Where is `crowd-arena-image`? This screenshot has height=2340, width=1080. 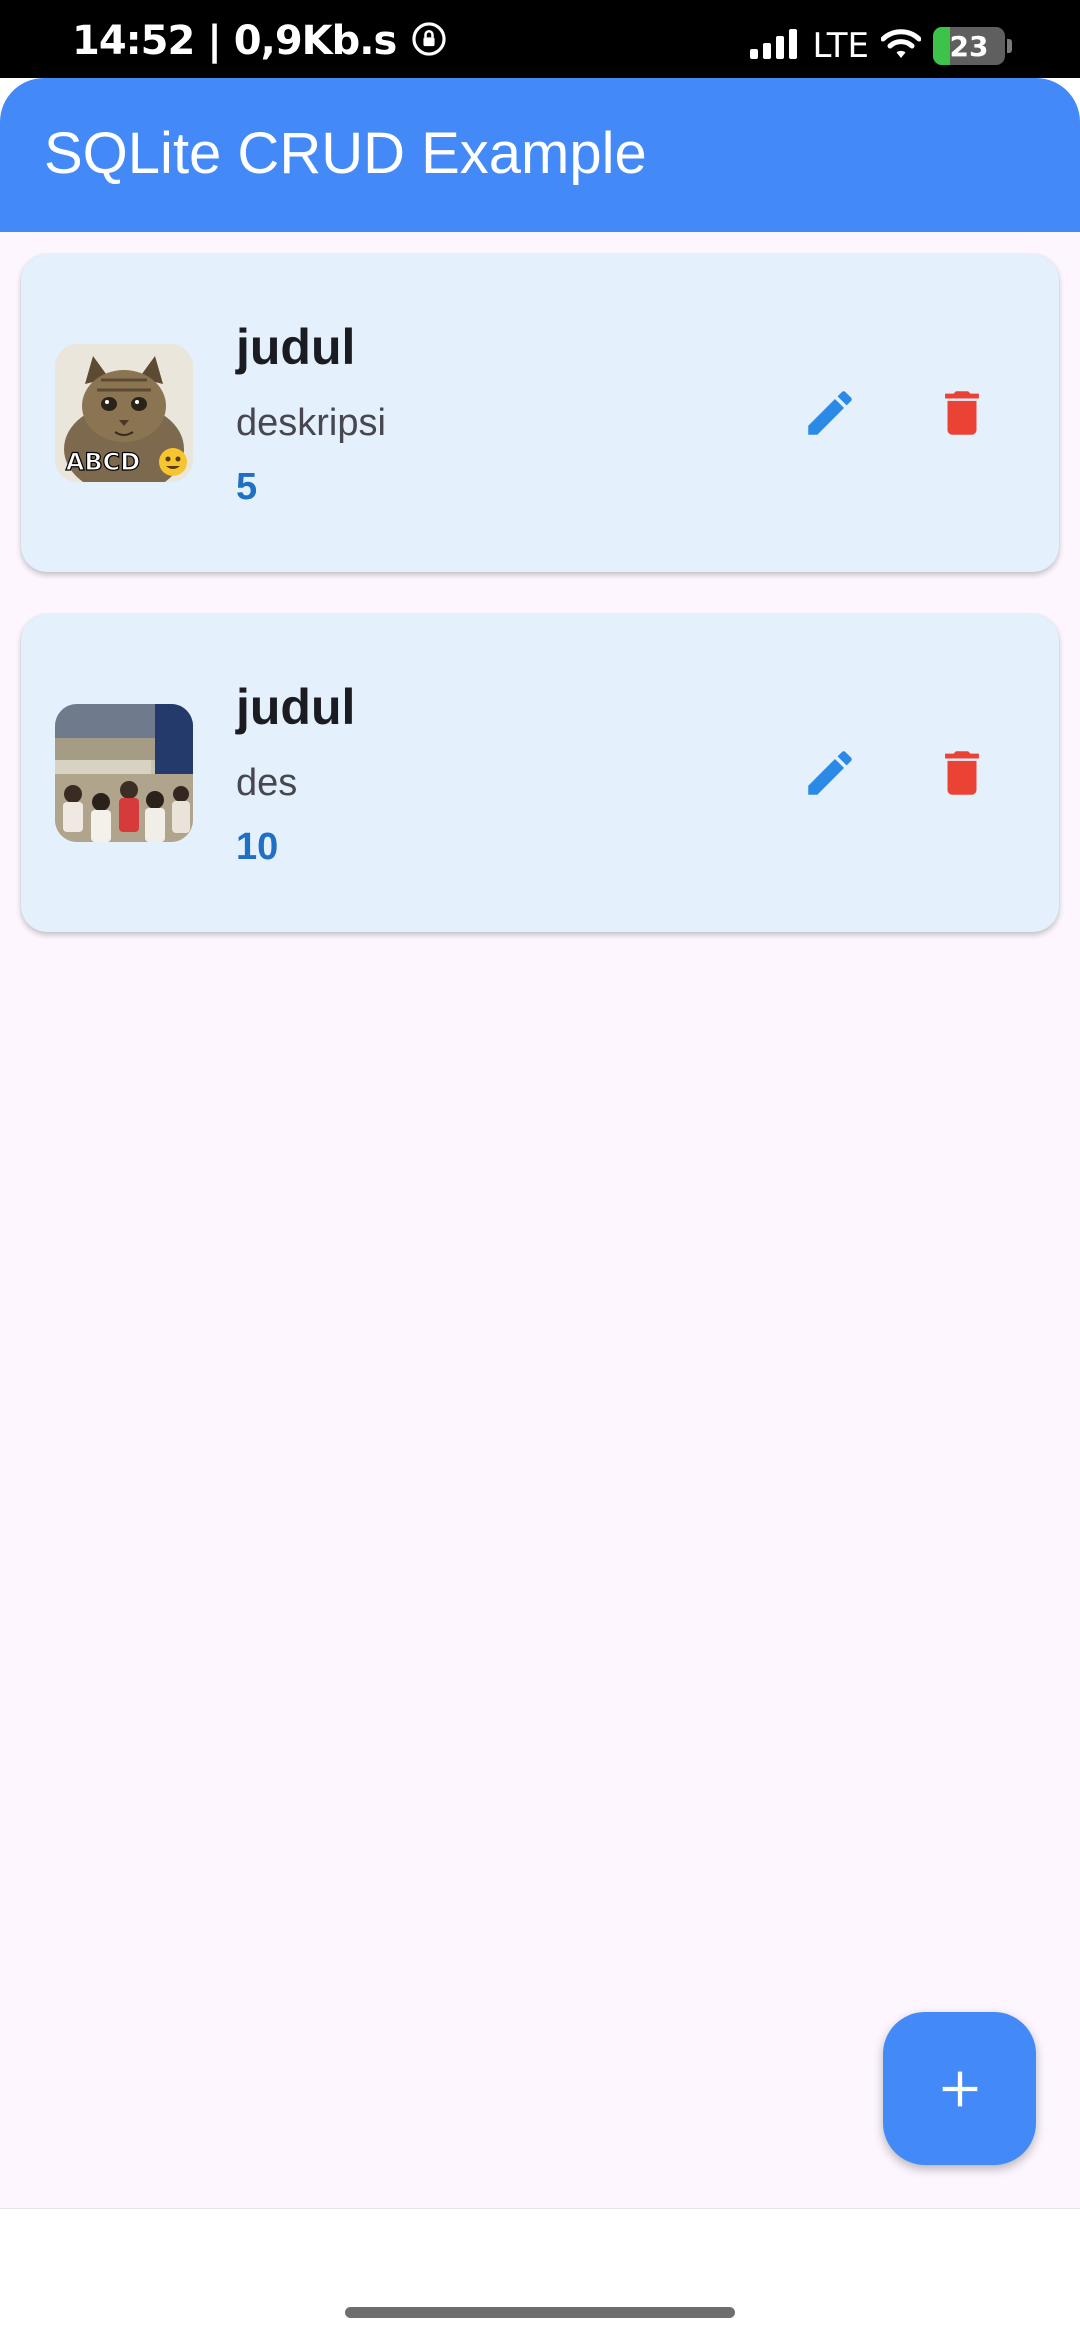
crowd-arena-image is located at coordinates (124, 773).